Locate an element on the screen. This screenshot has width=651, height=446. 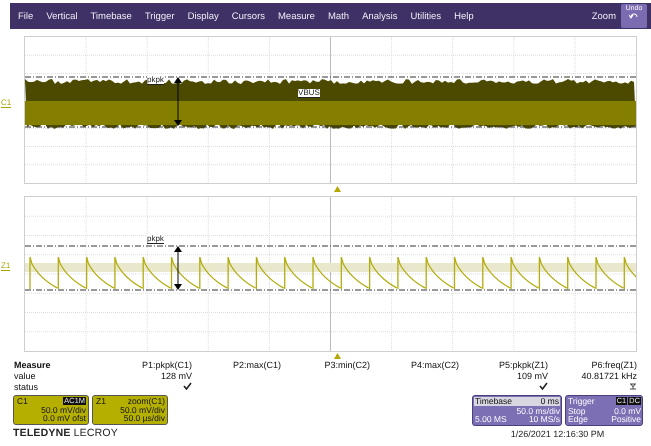
trigger-slope: Positive is located at coordinates (626, 419).